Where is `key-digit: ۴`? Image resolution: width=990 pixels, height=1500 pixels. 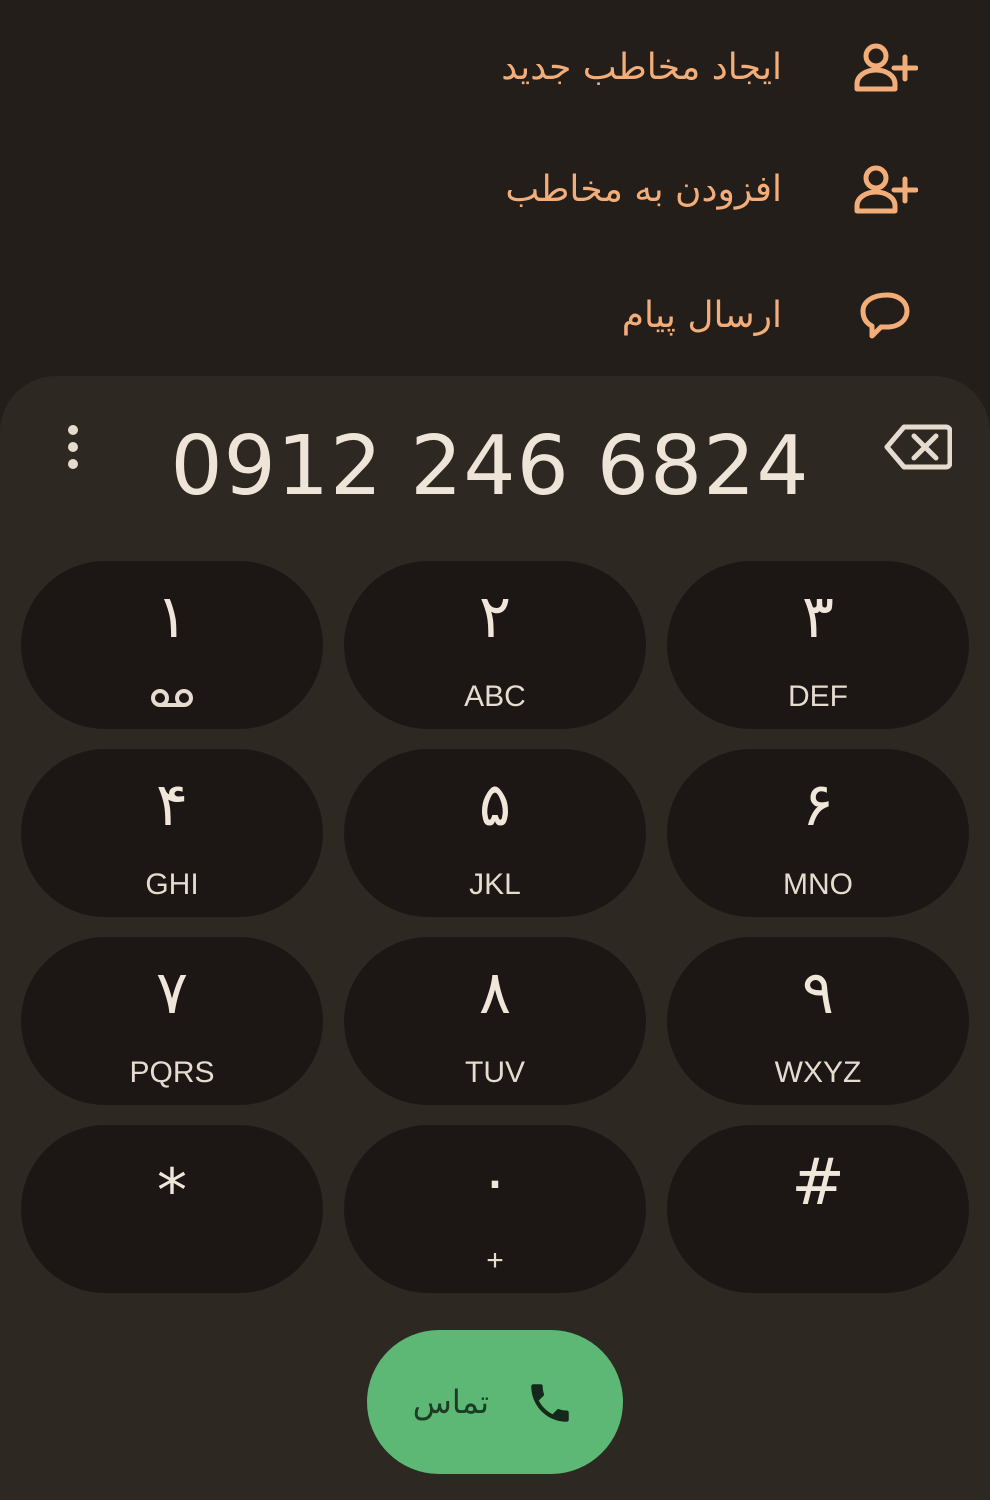 key-digit: ۴ is located at coordinates (172, 805).